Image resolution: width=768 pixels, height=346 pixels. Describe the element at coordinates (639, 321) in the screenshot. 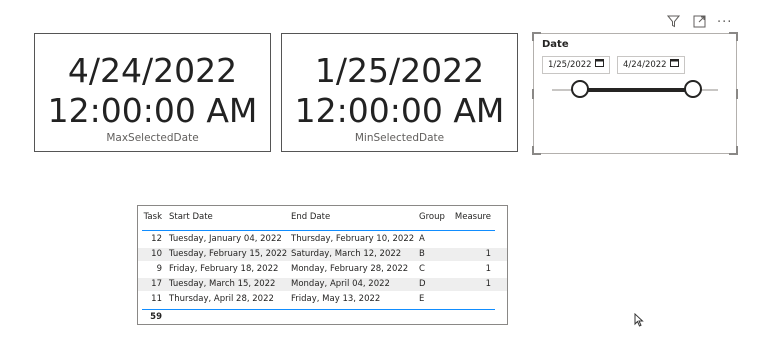

I see `mouse-cursor-icon` at that location.